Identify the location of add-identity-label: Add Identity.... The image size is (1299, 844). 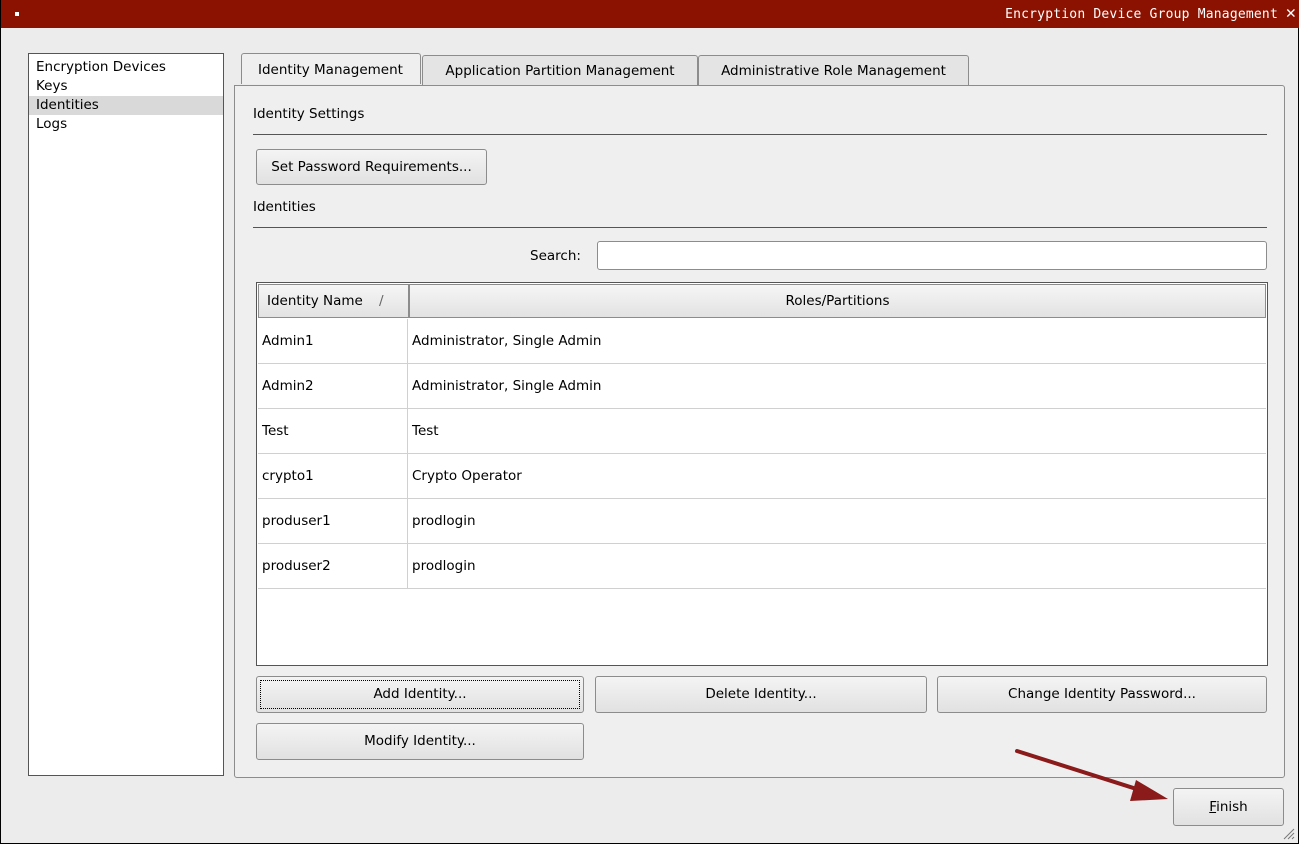
(420, 694).